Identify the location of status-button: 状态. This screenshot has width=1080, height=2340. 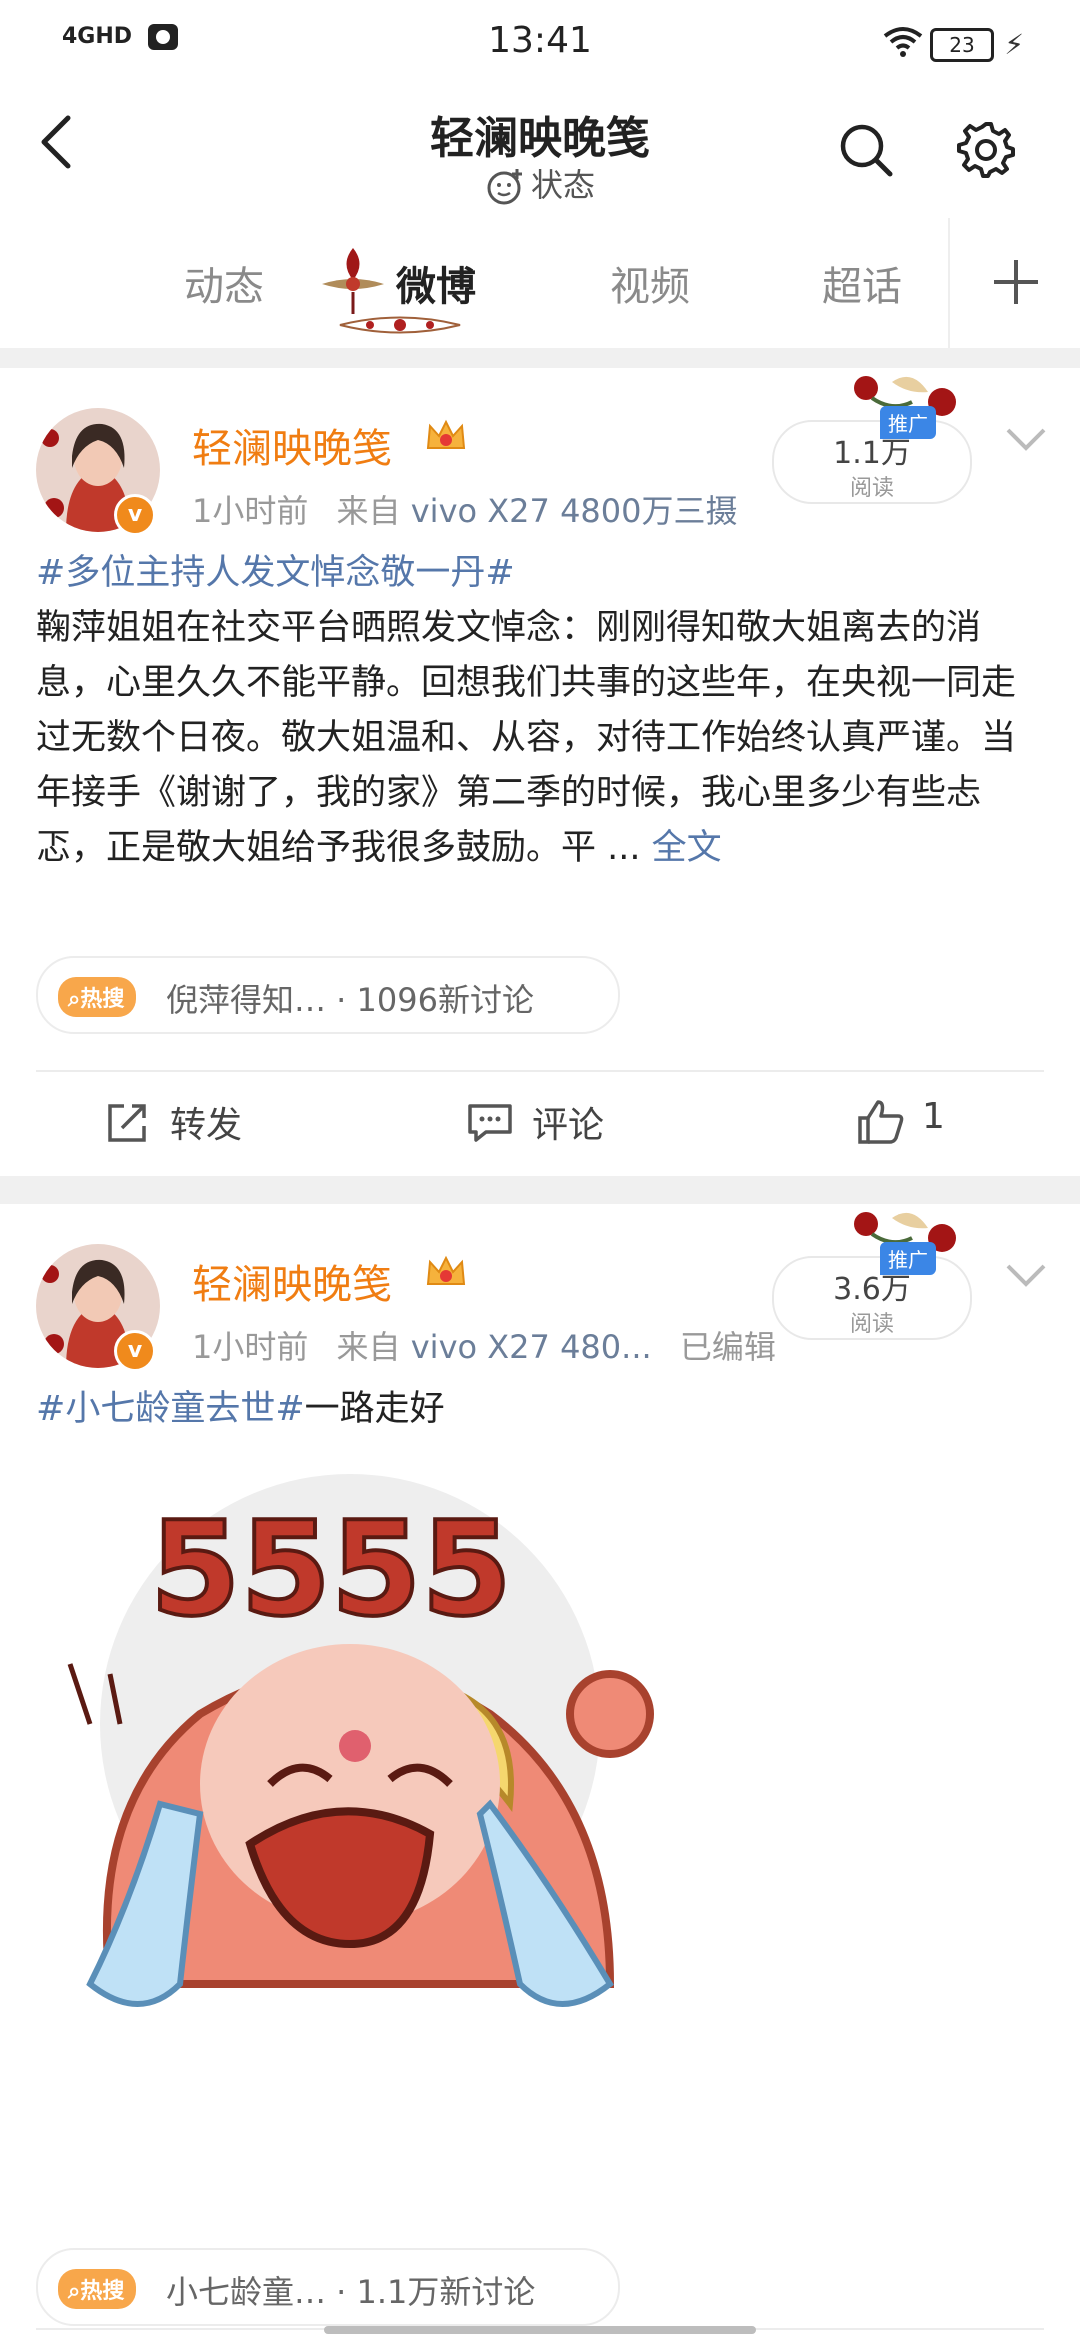
(540, 183).